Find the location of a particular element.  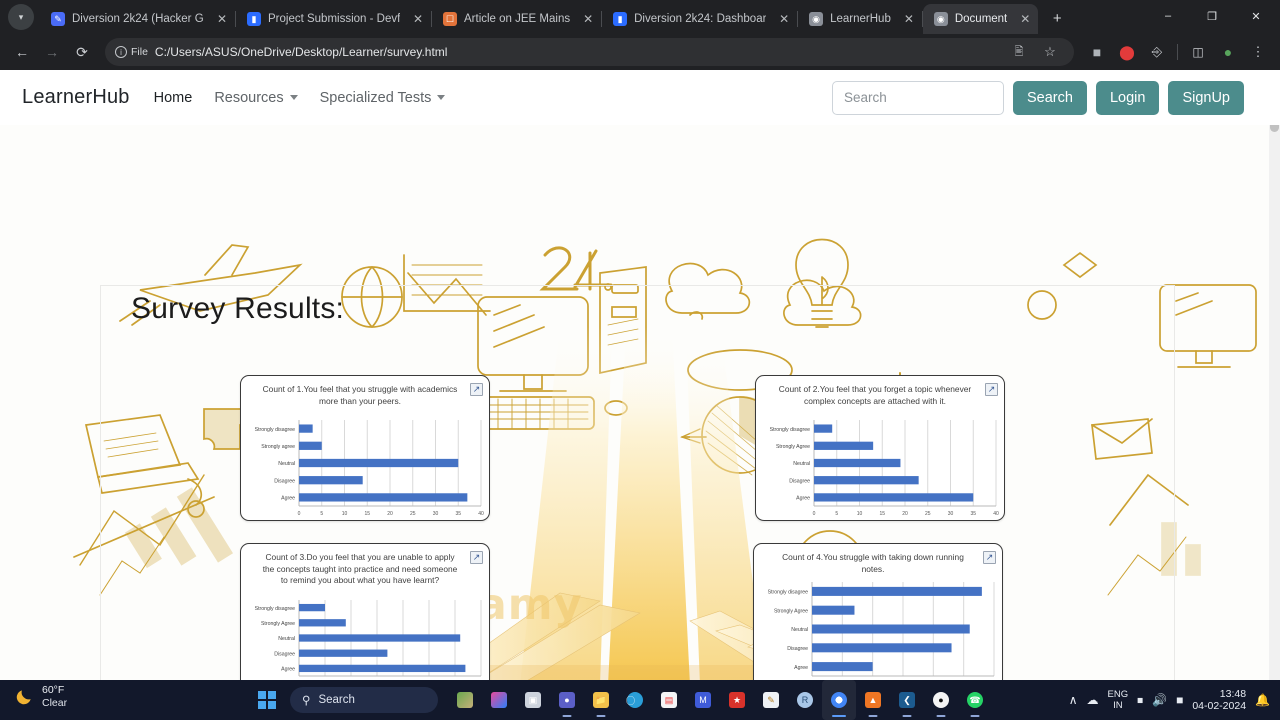

site-brand: LearnerHub is located at coordinates (76, 97).